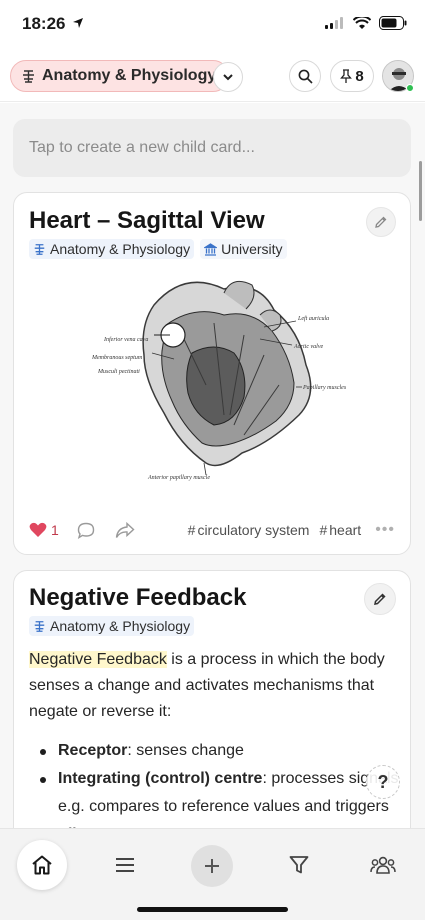 Image resolution: width=425 pixels, height=920 pixels. I want to click on header: Anatomy & Physiology 8, so click(212, 79).